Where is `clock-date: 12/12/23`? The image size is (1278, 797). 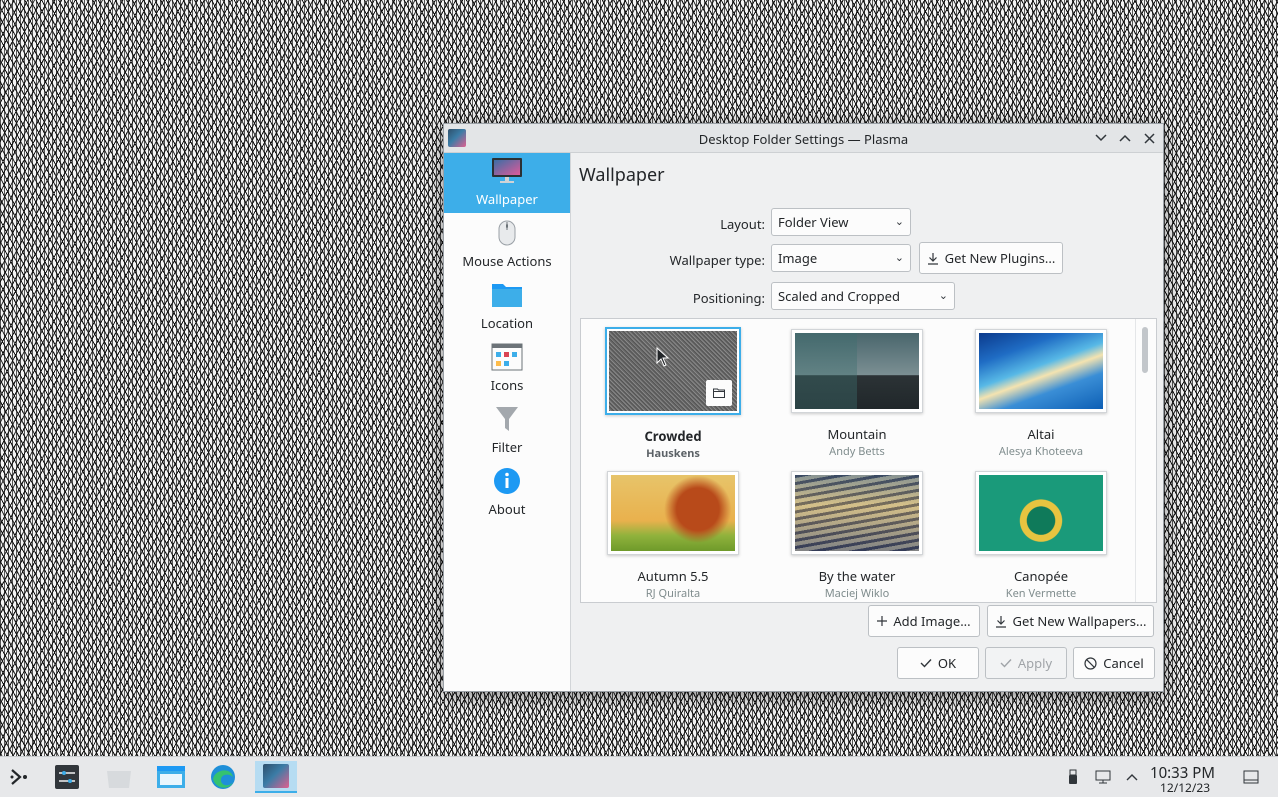 clock-date: 12/12/23 is located at coordinates (1185, 787).